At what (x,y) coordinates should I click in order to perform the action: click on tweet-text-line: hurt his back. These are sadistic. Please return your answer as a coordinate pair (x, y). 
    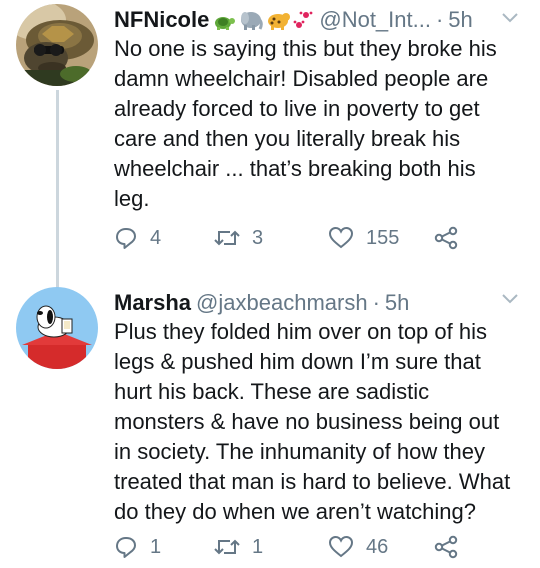
    Looking at the image, I should click on (272, 391).